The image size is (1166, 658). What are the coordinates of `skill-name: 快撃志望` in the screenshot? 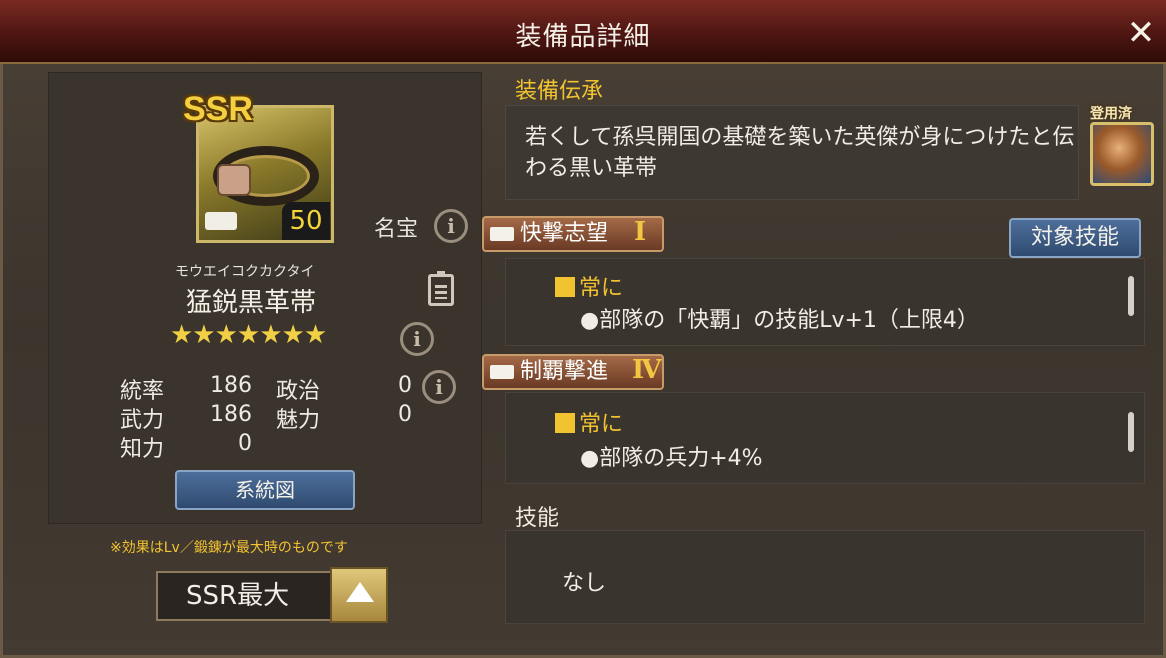 It's located at (564, 233).